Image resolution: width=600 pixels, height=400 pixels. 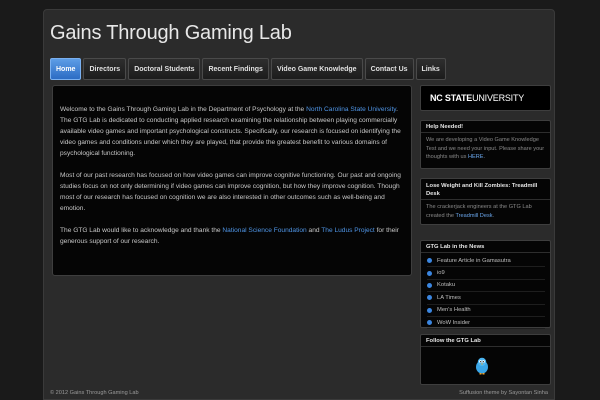 I want to click on nav-item-home: Home, so click(x=66, y=69).